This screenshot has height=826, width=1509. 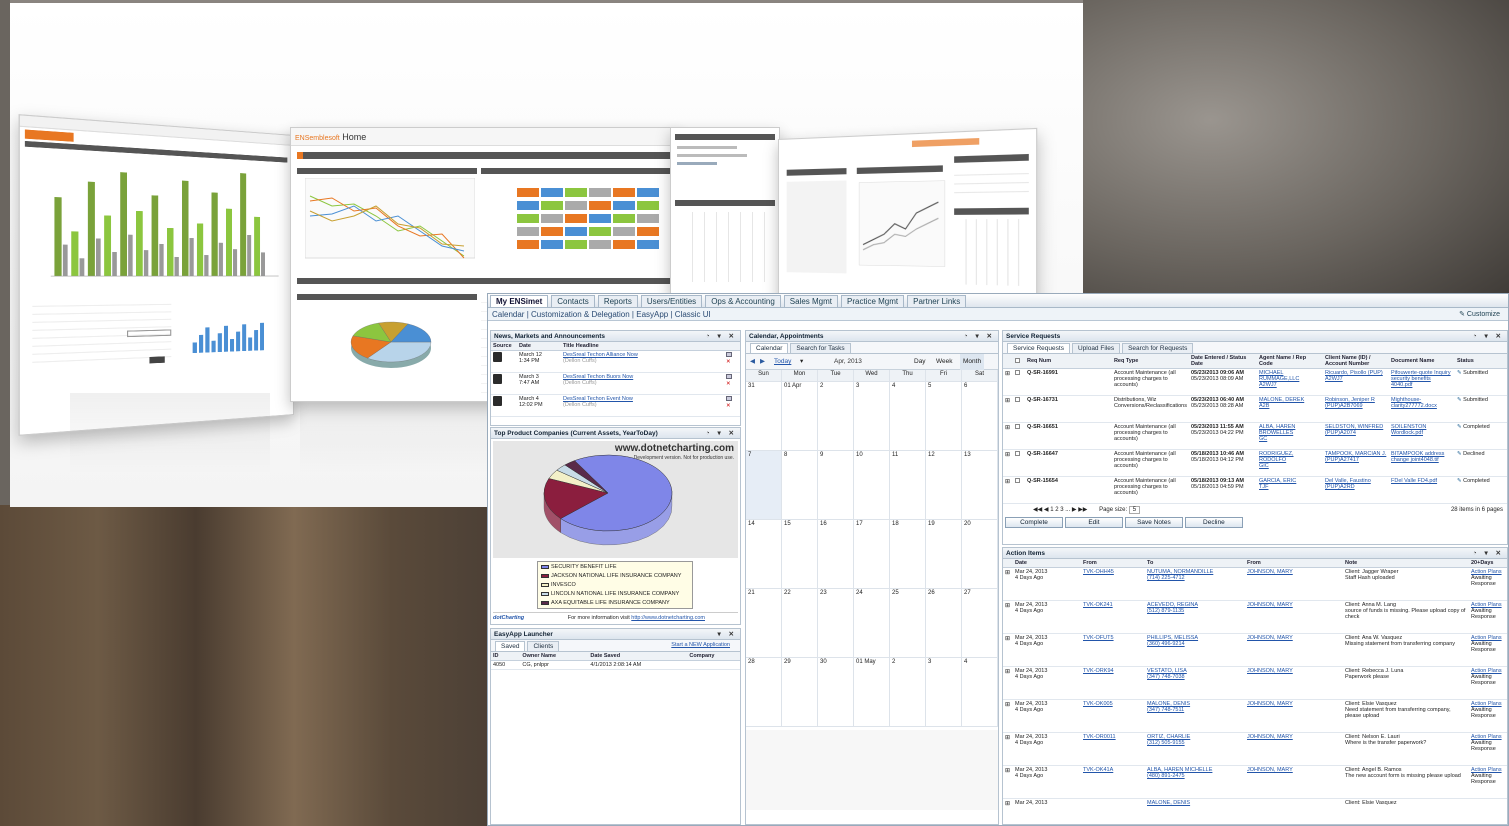 I want to click on tab-partner-links: Partner Links, so click(x=937, y=301).